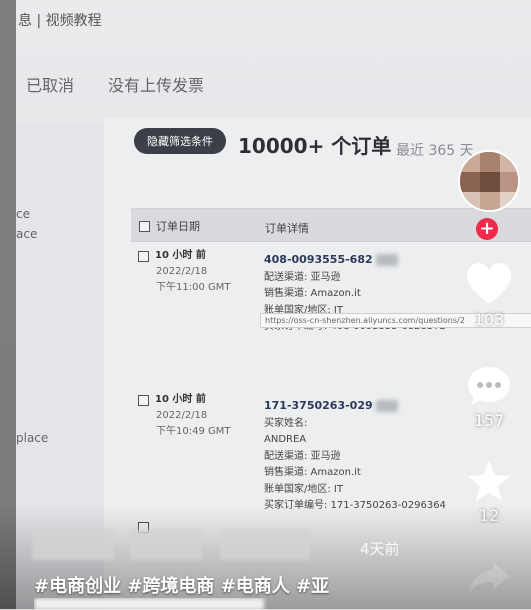 The width and height of the screenshot is (531, 610). What do you see at coordinates (487, 229) in the screenshot?
I see `follow-button: +` at bounding box center [487, 229].